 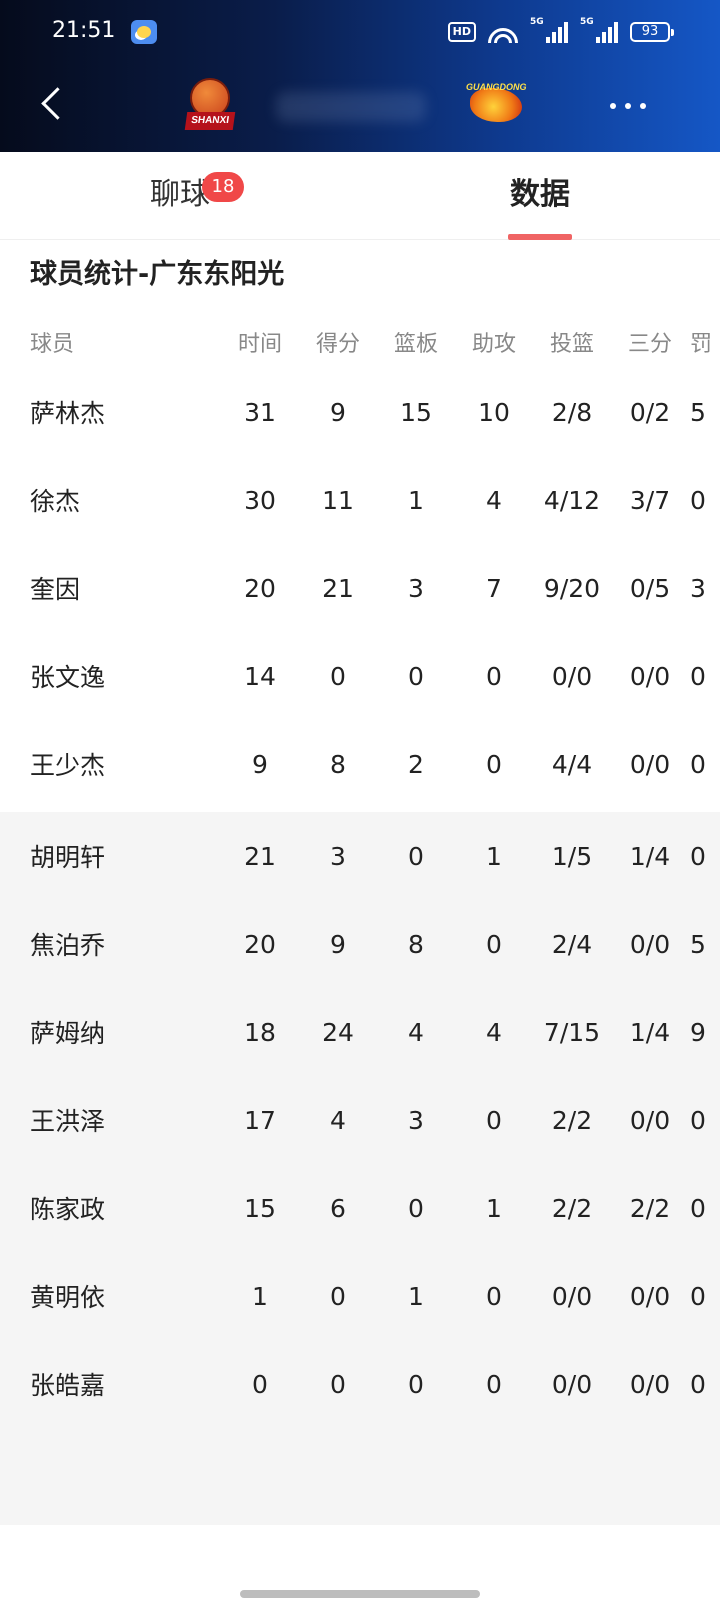 I want to click on stat-minutes: 30, so click(x=260, y=500).